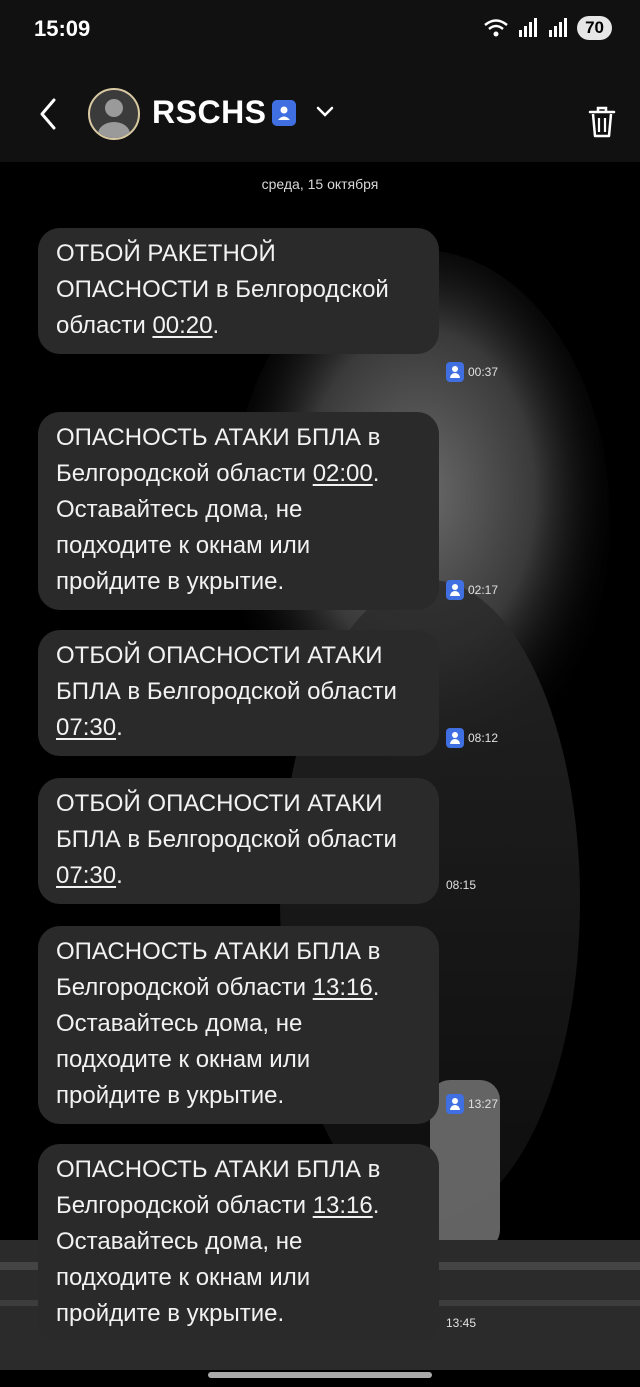  I want to click on trash-icon, so click(602, 122).